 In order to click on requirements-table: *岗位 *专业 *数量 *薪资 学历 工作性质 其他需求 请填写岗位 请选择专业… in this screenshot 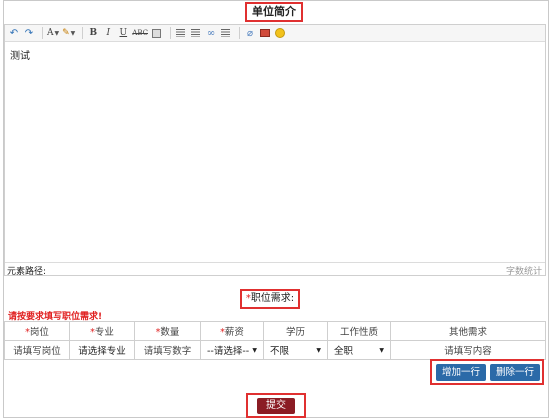, I will do `click(275, 340)`.